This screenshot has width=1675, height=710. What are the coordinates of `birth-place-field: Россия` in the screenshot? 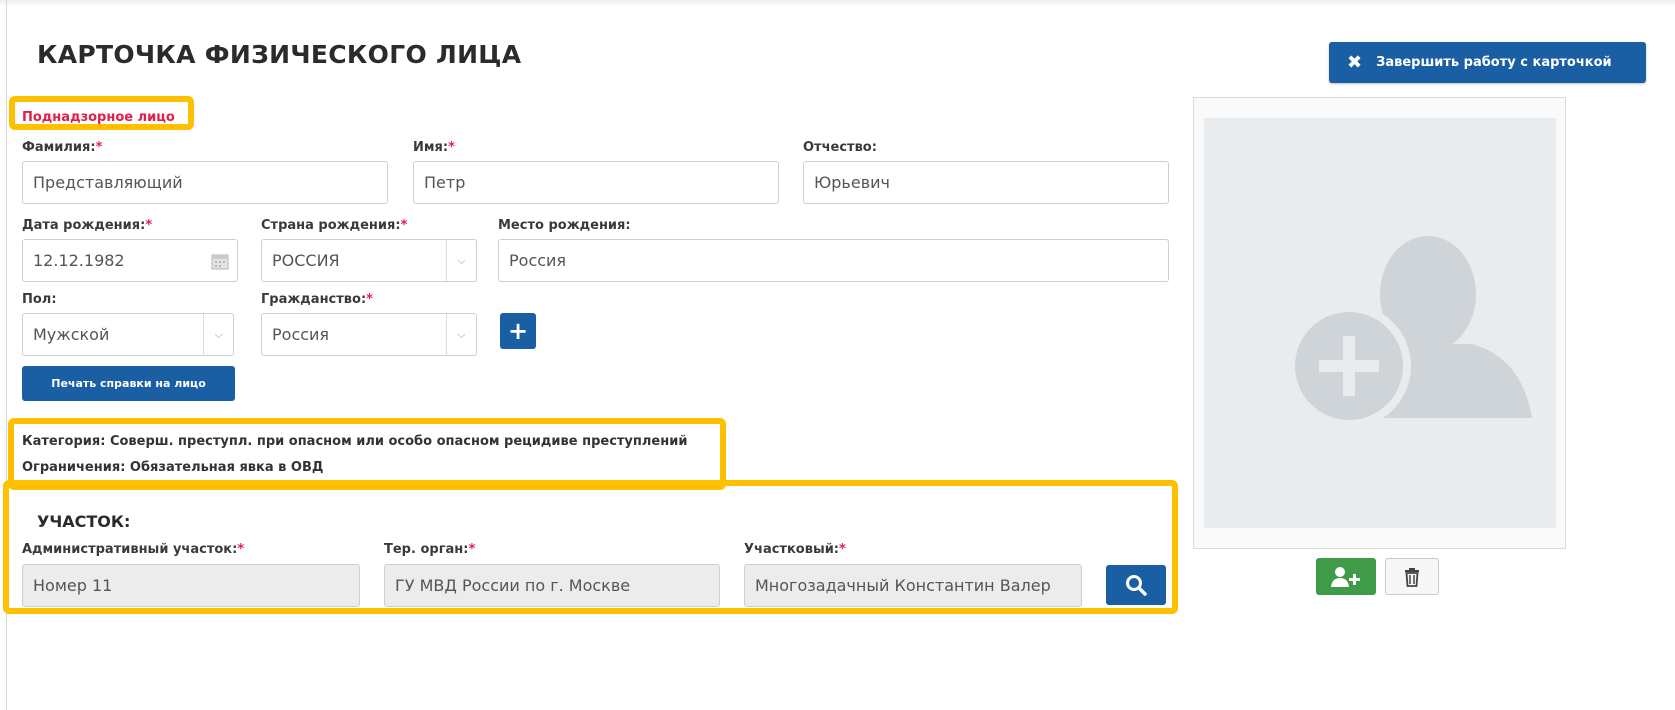 It's located at (833, 260).